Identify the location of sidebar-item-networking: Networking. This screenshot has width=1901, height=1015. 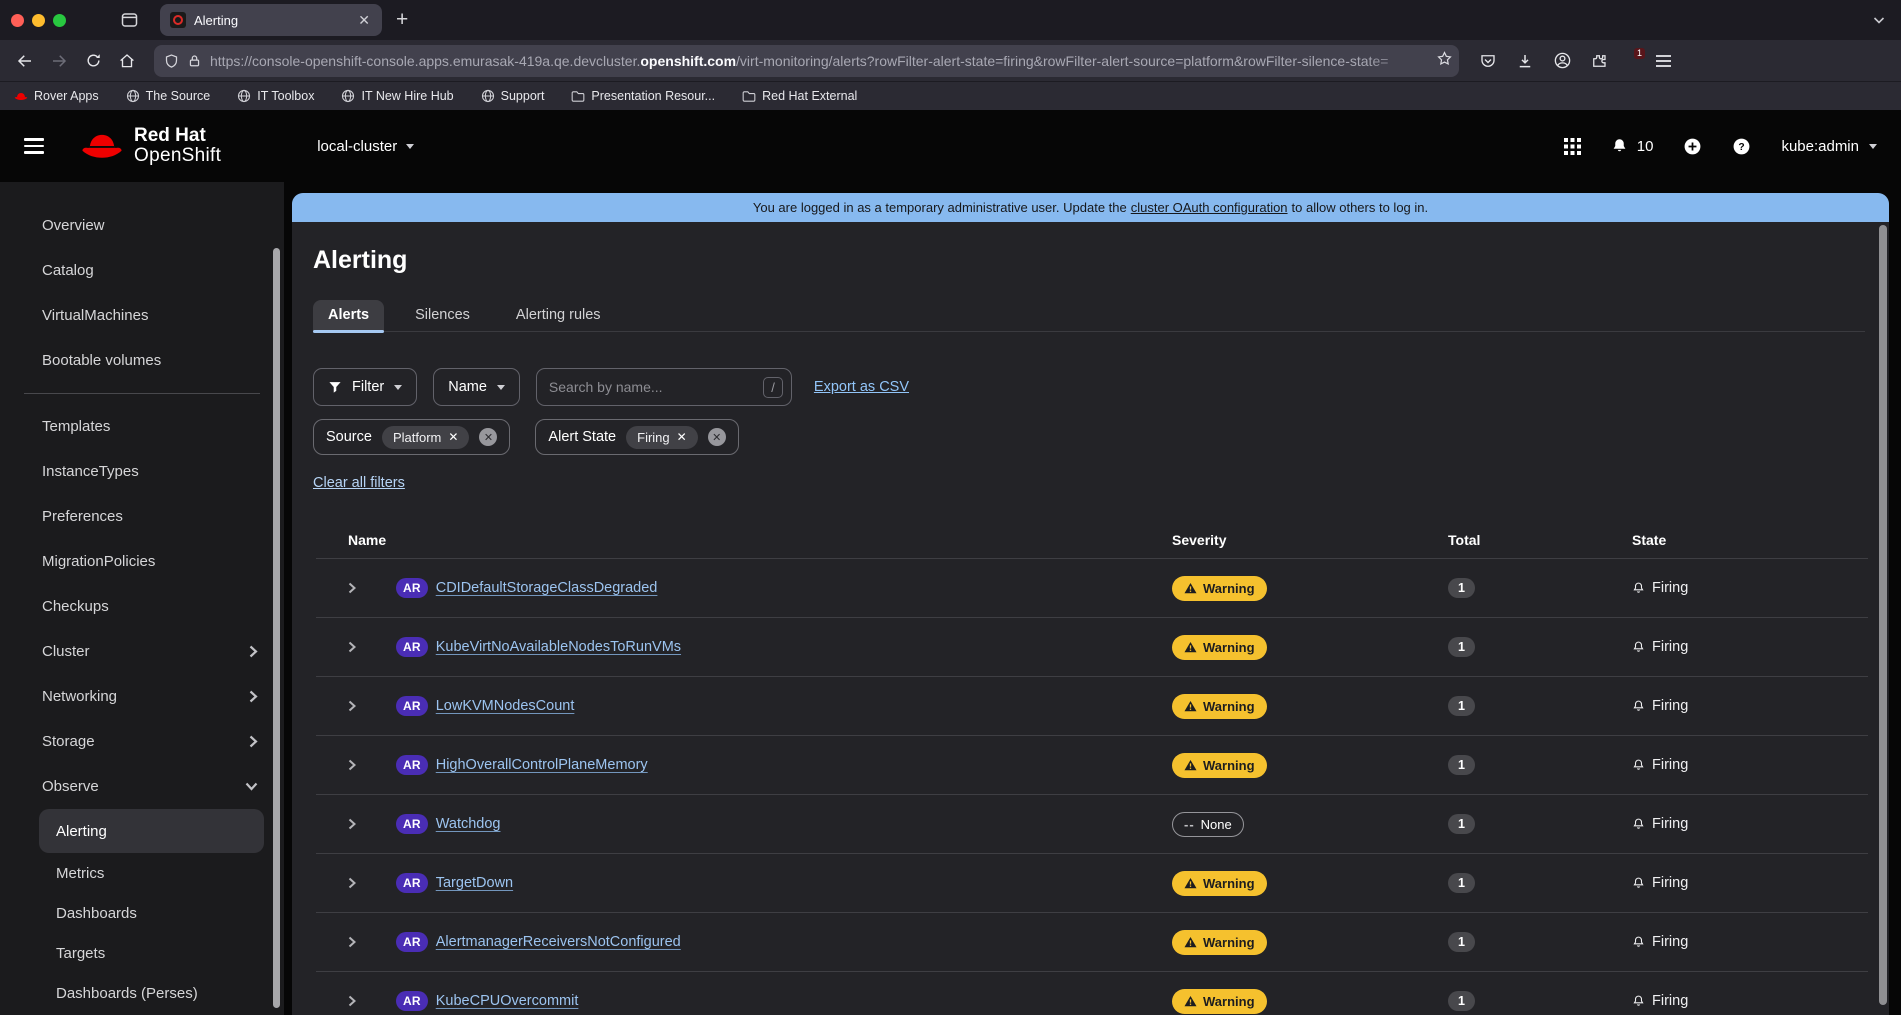
(142, 696).